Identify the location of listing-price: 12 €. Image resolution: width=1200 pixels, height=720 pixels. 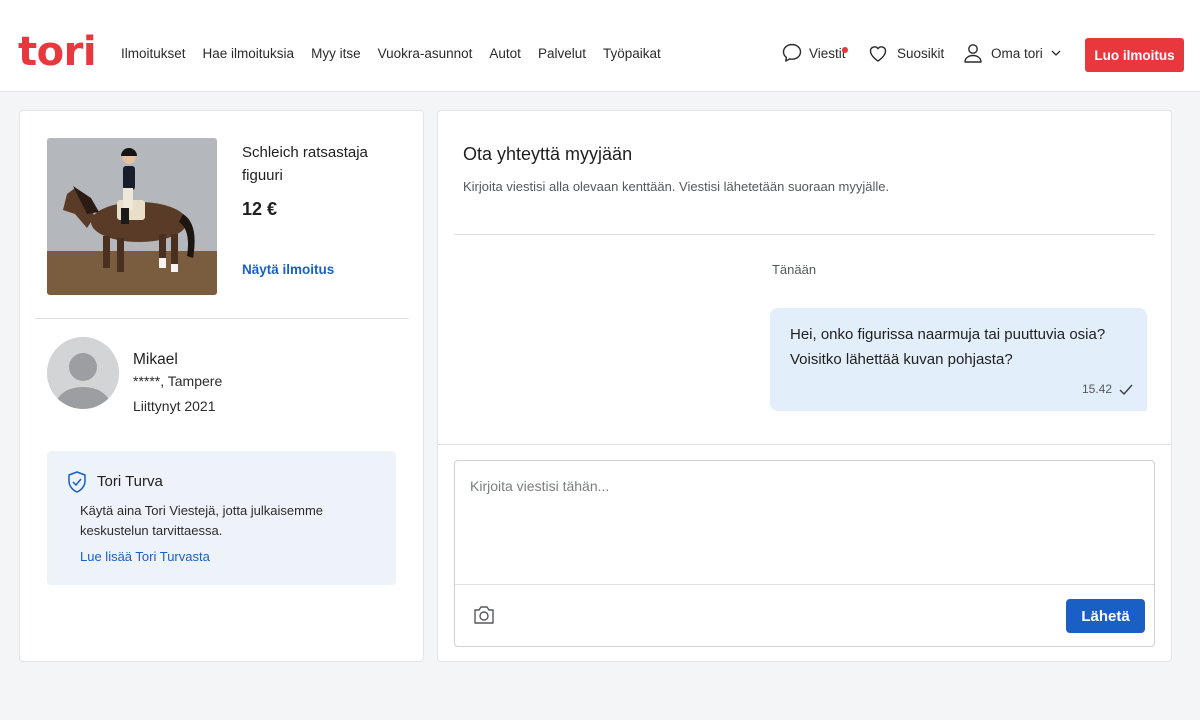
(260, 209).